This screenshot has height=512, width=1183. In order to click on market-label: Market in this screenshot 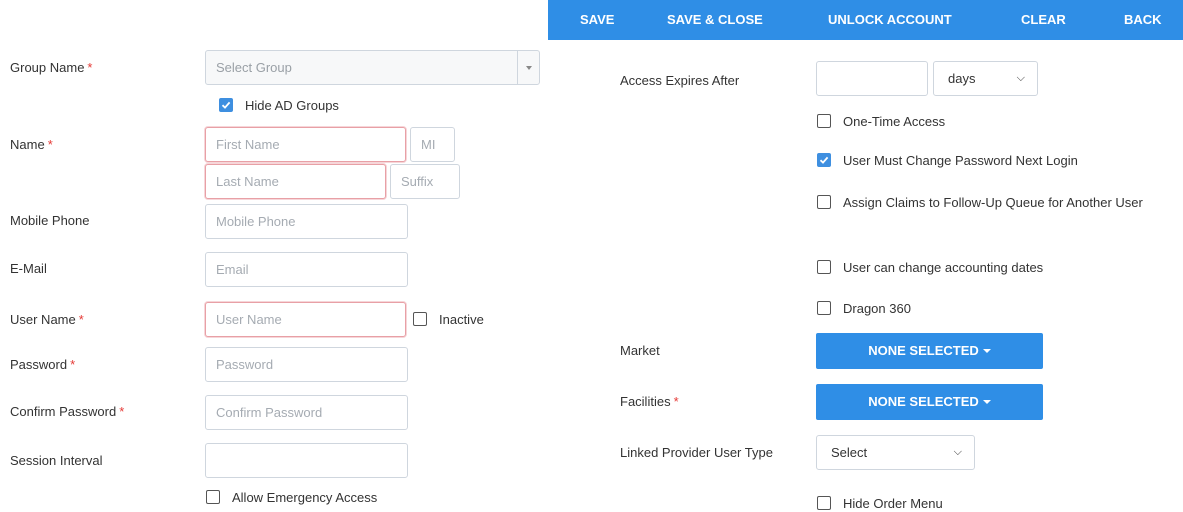, I will do `click(640, 350)`.